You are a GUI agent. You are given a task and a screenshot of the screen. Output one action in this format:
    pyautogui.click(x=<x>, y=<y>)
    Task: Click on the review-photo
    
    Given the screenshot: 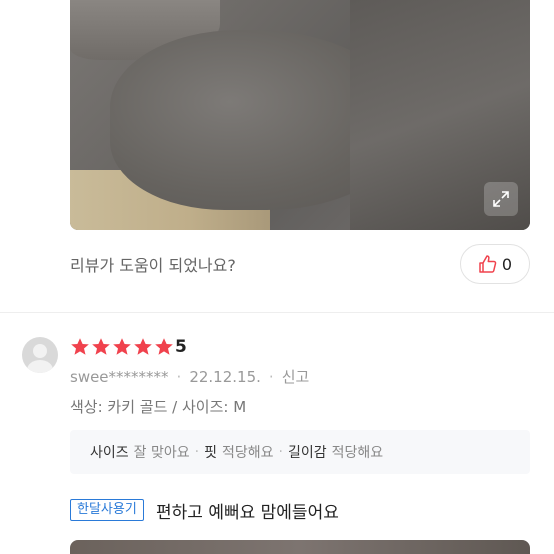 What is the action you would take?
    pyautogui.click(x=300, y=547)
    